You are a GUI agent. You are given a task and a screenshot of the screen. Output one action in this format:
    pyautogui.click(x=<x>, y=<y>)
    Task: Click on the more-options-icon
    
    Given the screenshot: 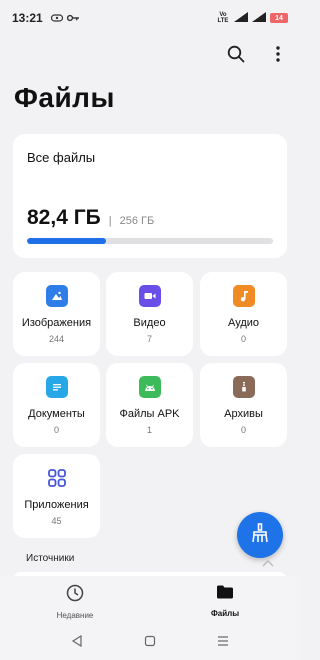 What is the action you would take?
    pyautogui.click(x=278, y=54)
    